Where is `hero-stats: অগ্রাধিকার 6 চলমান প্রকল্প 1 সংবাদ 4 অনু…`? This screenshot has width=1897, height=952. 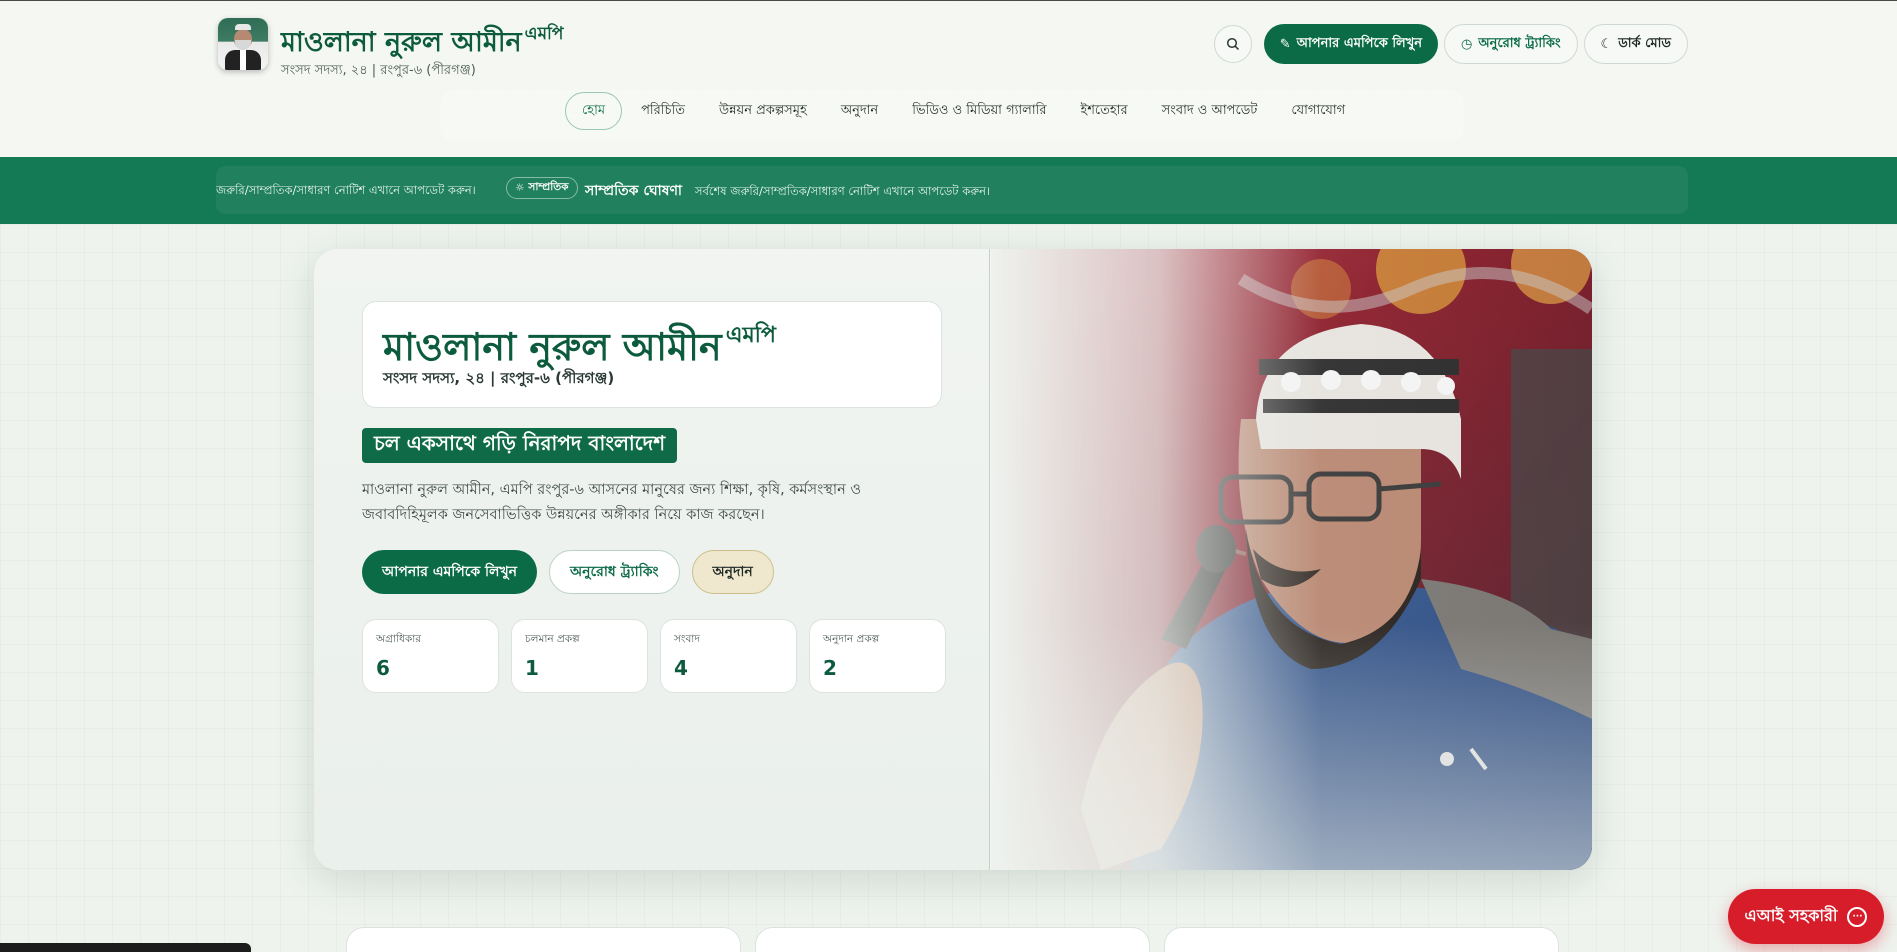 hero-stats: অগ্রাধিকার 6 চলমান প্রকল্প 1 সংবাদ 4 অনু… is located at coordinates (654, 656).